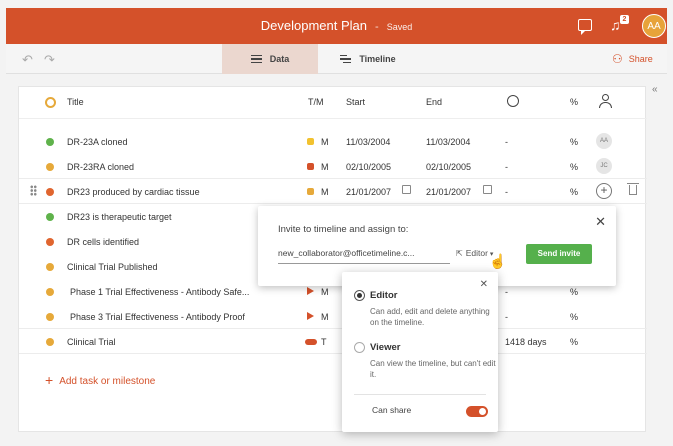 The width and height of the screenshot is (673, 446). What do you see at coordinates (615, 25) in the screenshot?
I see `bell-icon: ♫` at bounding box center [615, 25].